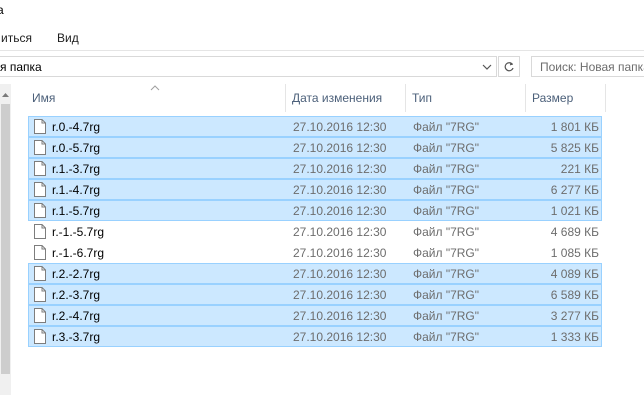  I want to click on search-placeholder: Поиск: Новая папка, so click(592, 67).